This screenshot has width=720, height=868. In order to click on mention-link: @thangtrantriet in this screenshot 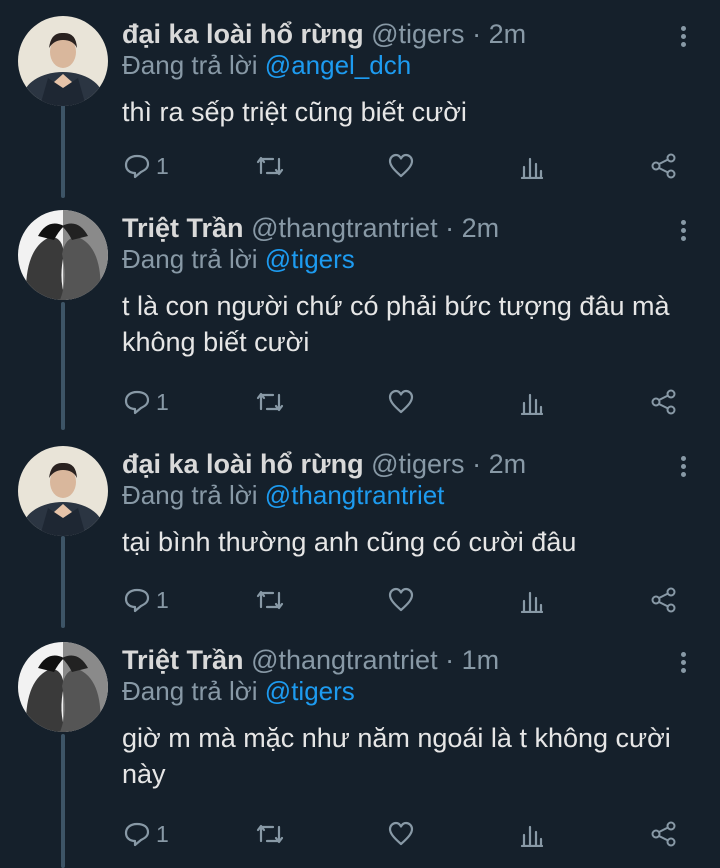, I will do `click(355, 495)`.